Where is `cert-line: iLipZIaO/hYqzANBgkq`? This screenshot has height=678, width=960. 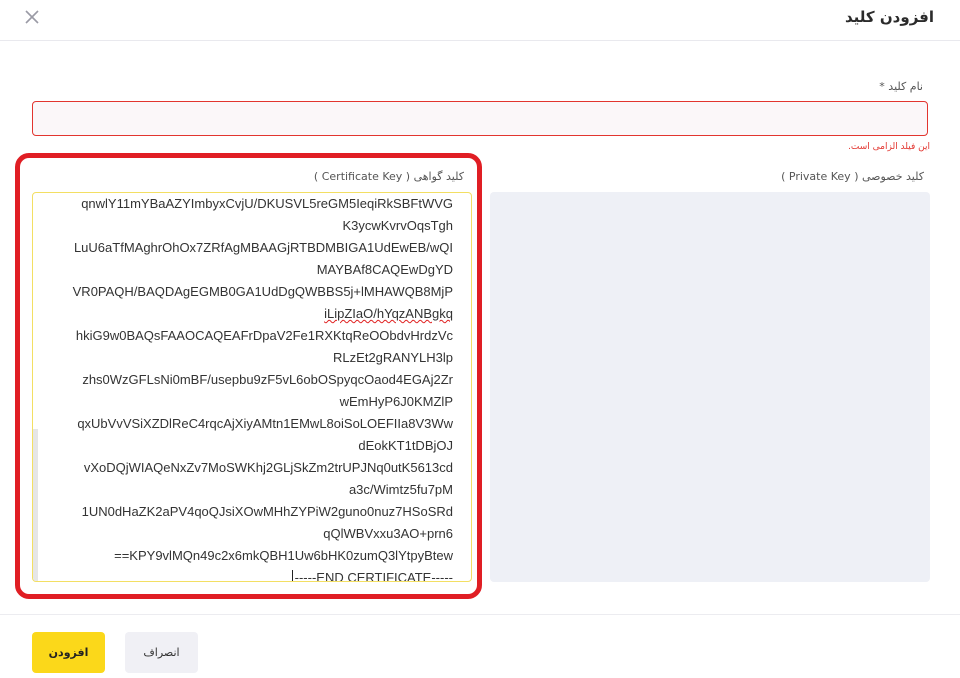 cert-line: iLipZIaO/hYqzANBgkq is located at coordinates (388, 313).